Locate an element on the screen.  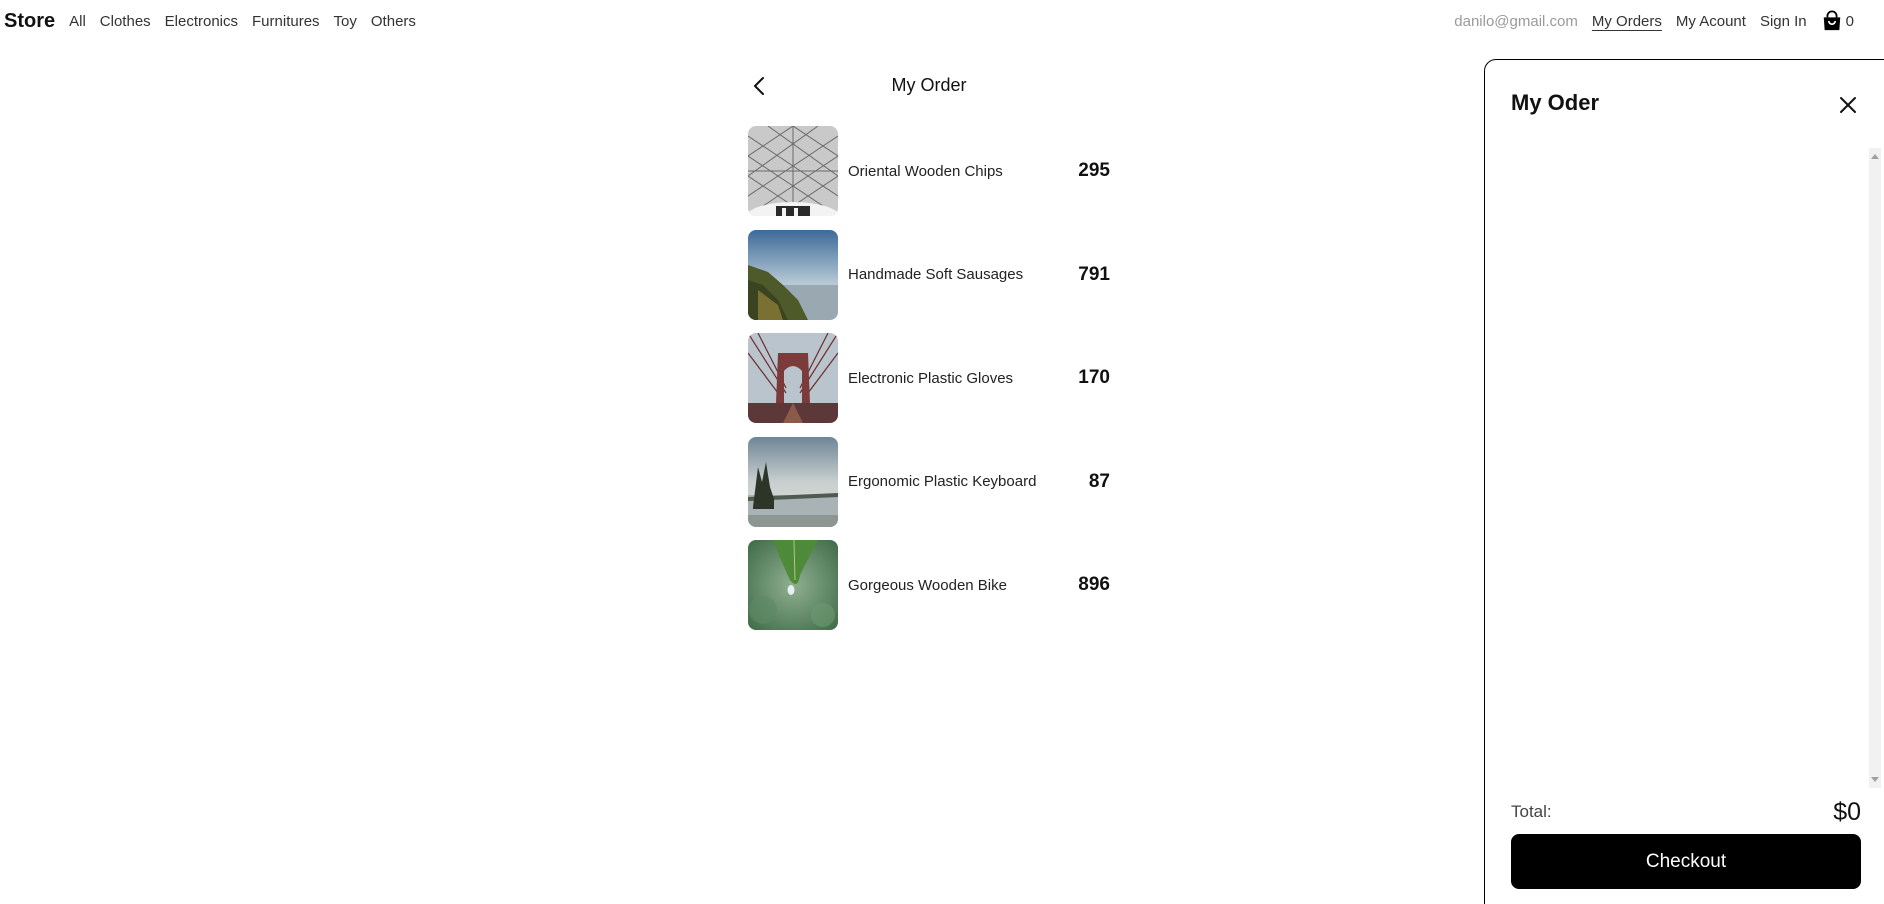
cart-button: 0 is located at coordinates (1837, 21).